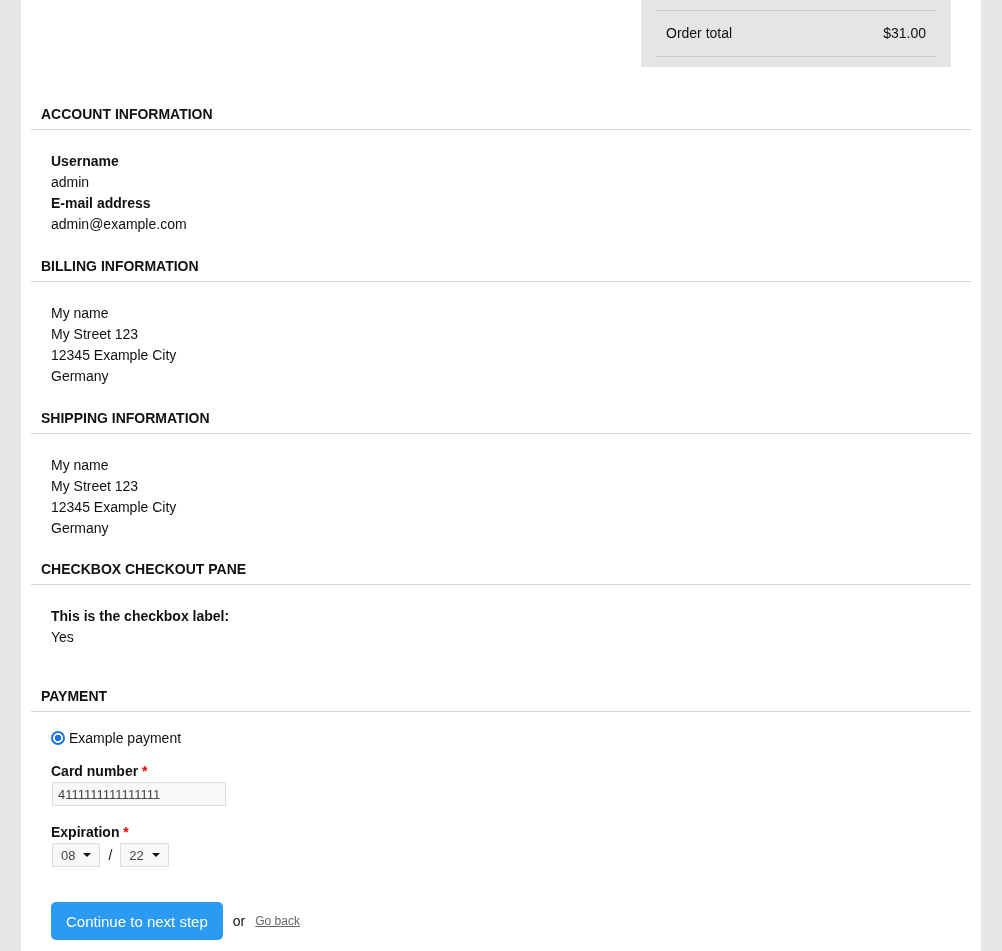  Describe the element at coordinates (239, 921) in the screenshot. I see `or-text: or` at that location.